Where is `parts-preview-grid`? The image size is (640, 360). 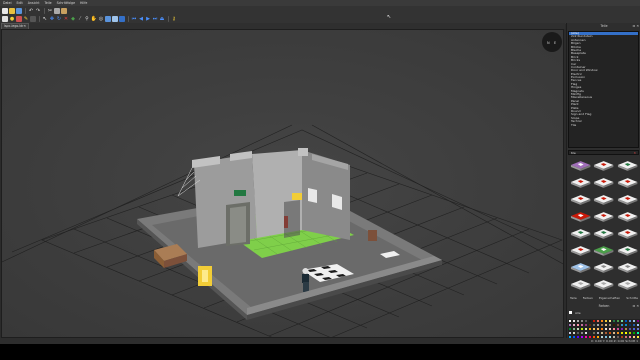
parts-preview-grid is located at coordinates (604, 224).